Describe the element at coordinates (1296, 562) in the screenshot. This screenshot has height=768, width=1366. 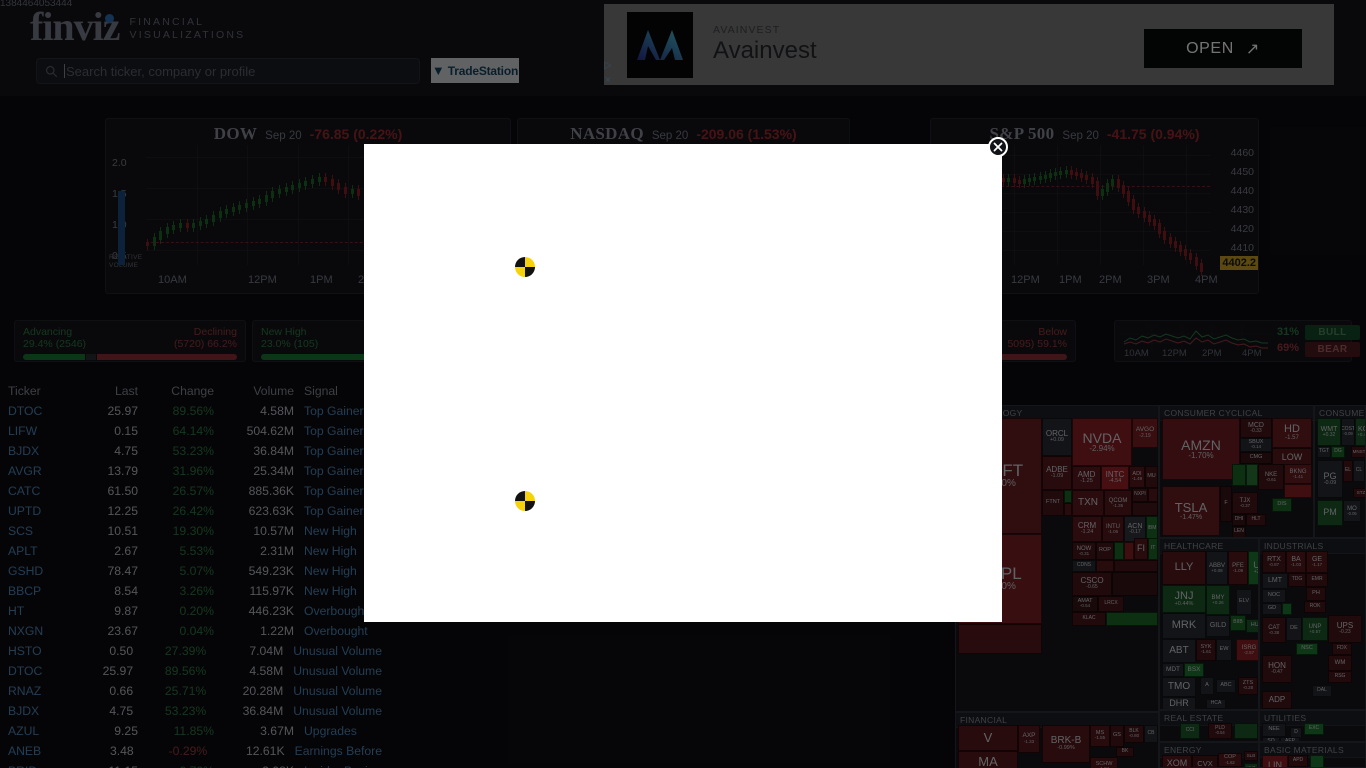
I see `heatmap-tile: BA -1.03` at that location.